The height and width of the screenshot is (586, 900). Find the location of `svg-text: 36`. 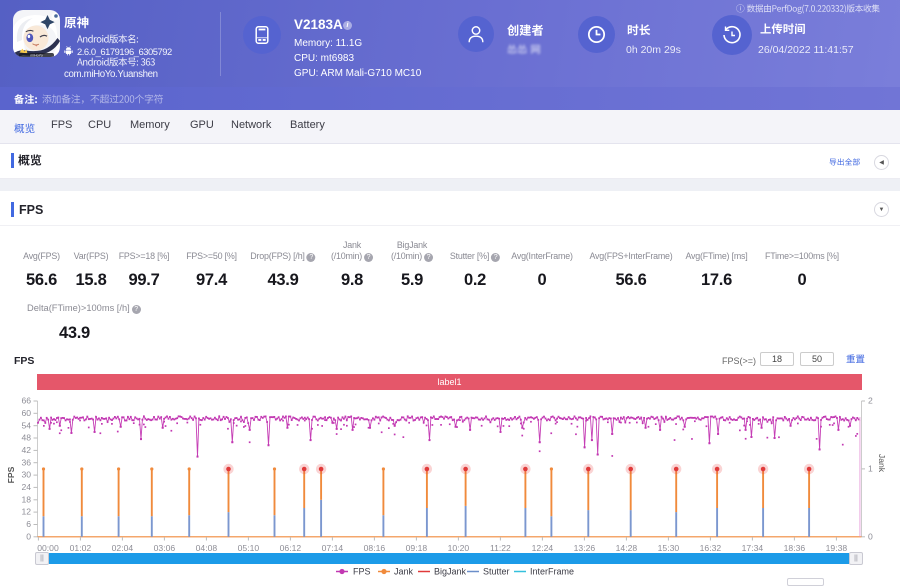

svg-text: 36 is located at coordinates (26, 462).